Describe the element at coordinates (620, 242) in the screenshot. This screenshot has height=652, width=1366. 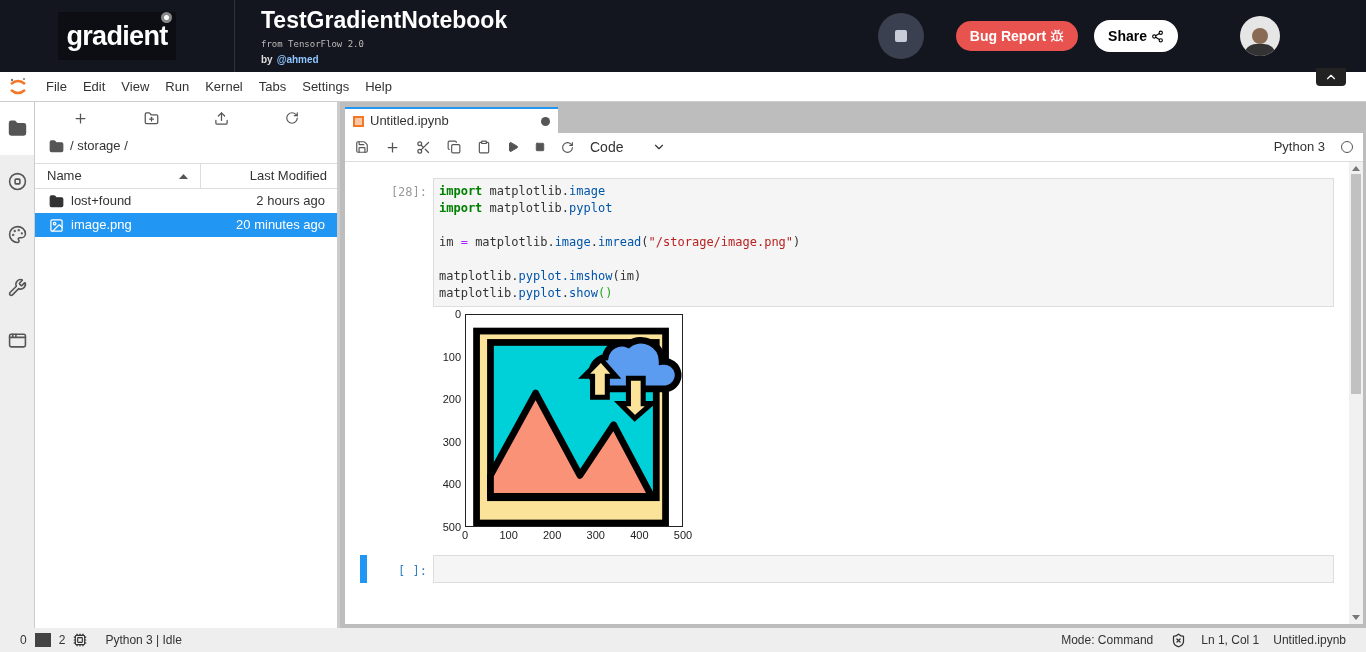
I see `code-line: im = matplotlib.image.imread("/storage/image.png")` at that location.